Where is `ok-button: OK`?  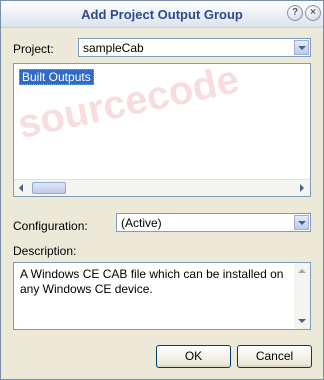
ok-button: OK is located at coordinates (193, 356).